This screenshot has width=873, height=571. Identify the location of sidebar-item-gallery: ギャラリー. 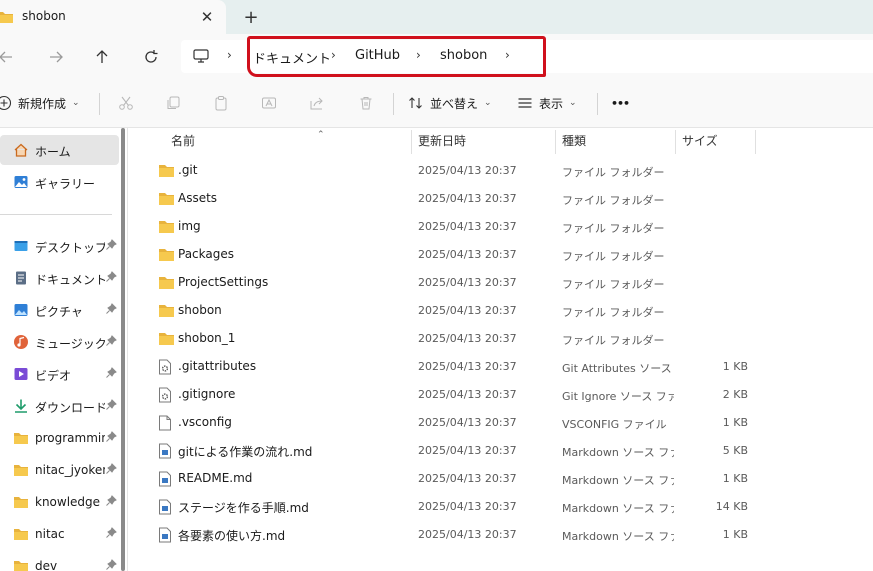
(59, 182).